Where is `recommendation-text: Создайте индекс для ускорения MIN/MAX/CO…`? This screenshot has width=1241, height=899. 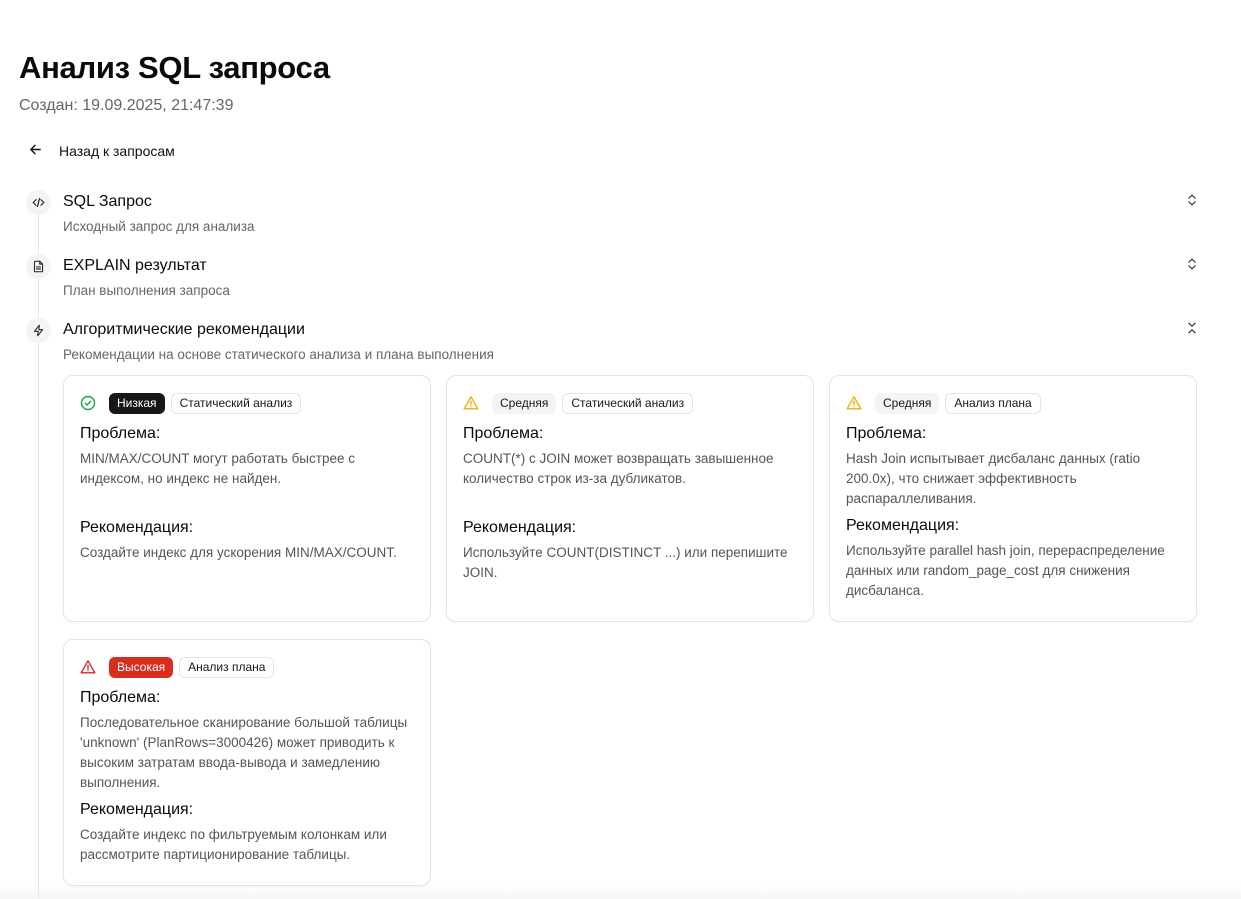 recommendation-text: Создайте индекс для ускорения MIN/MAX/CO… is located at coordinates (238, 552).